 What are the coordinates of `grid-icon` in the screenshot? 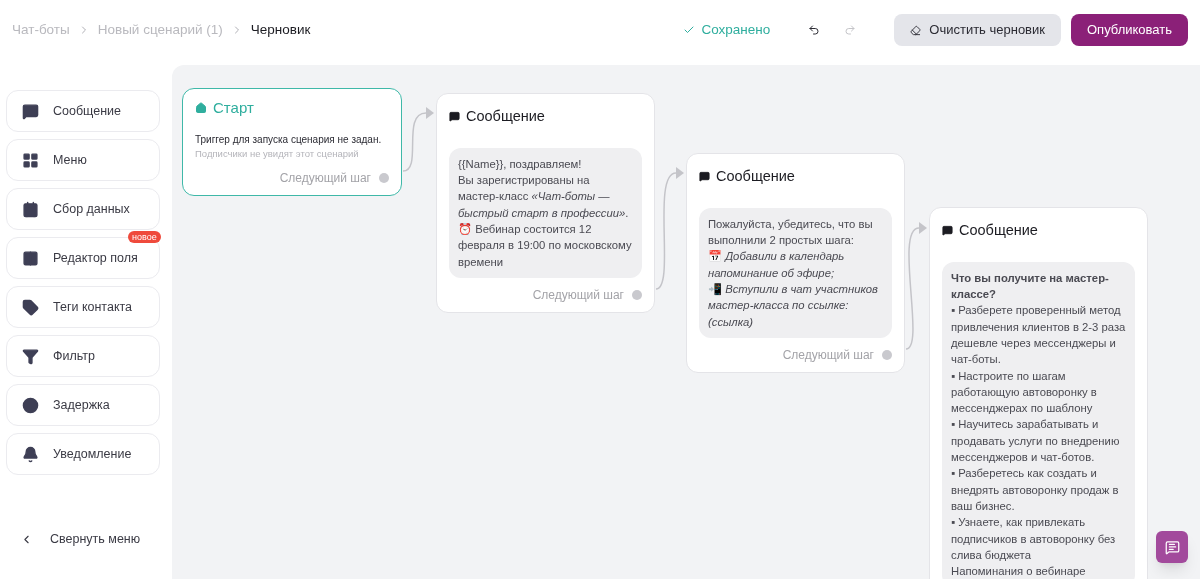 It's located at (30, 160).